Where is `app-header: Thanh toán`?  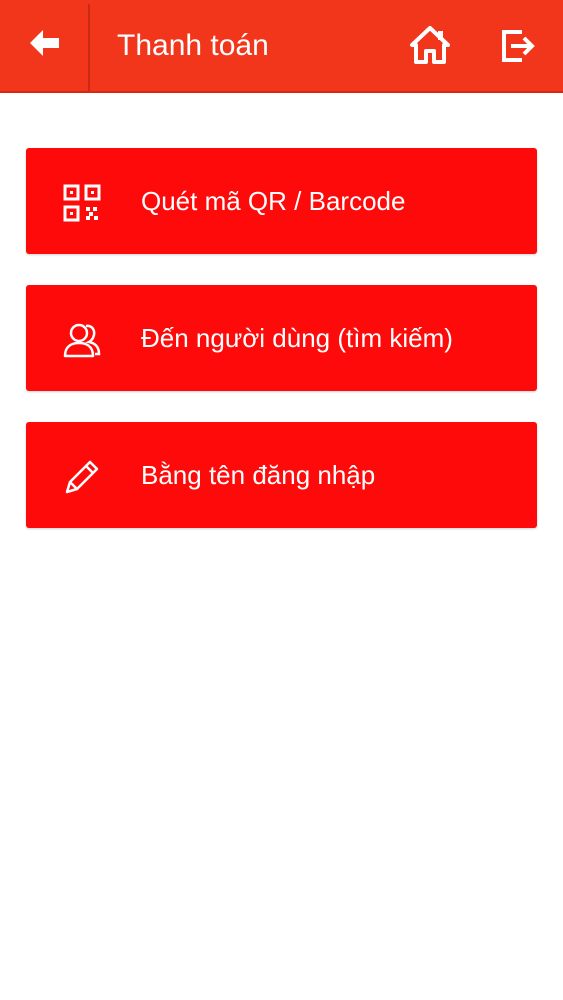 app-header: Thanh toán is located at coordinates (281, 46).